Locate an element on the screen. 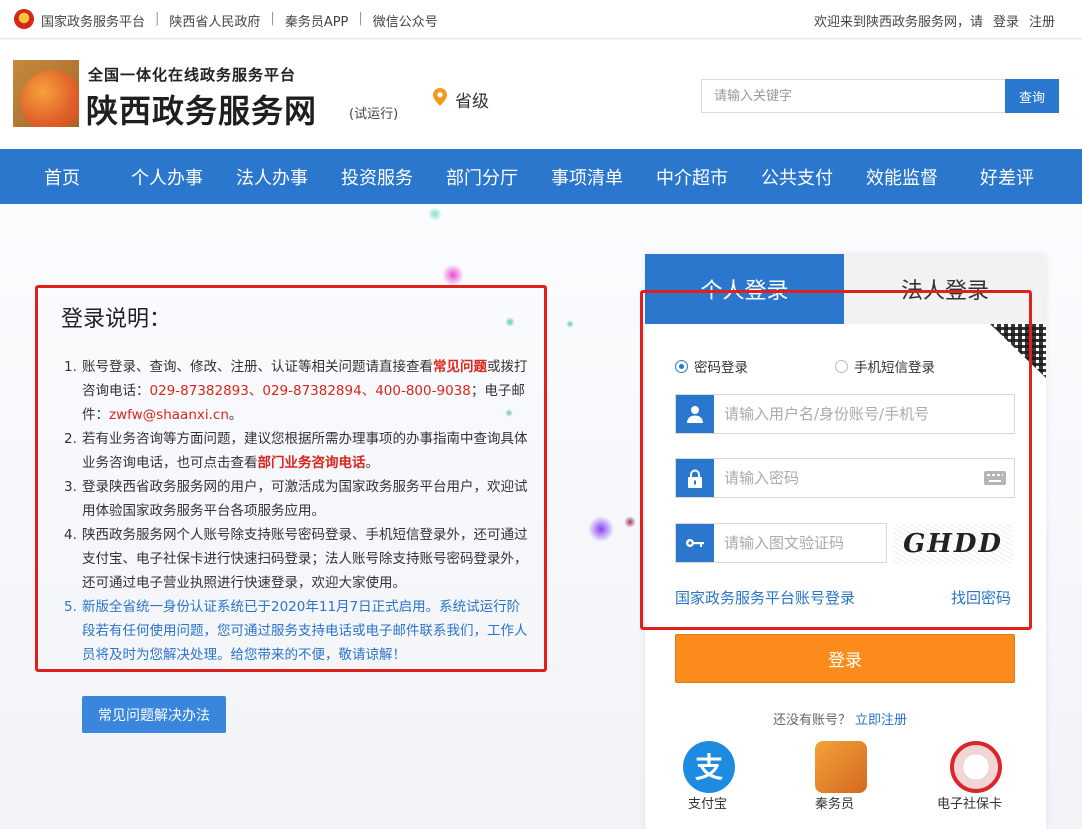  sms-login-option: 手机短信登录 is located at coordinates (885, 366).